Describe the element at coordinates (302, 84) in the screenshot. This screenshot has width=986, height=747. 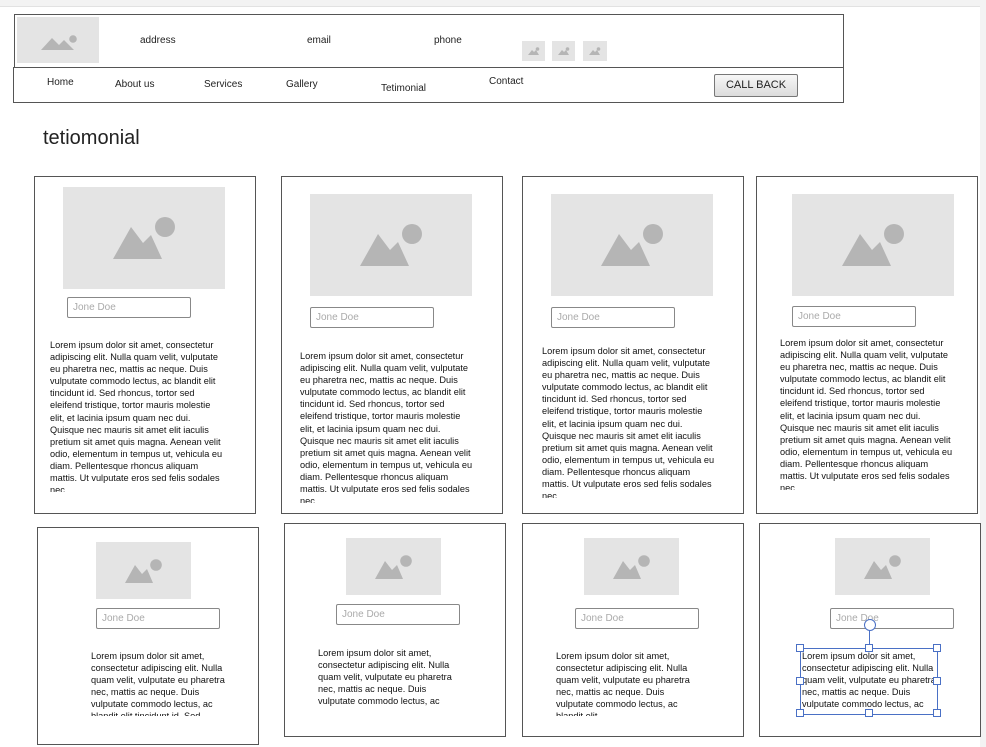
I see `nav-gallery: Gallery` at that location.